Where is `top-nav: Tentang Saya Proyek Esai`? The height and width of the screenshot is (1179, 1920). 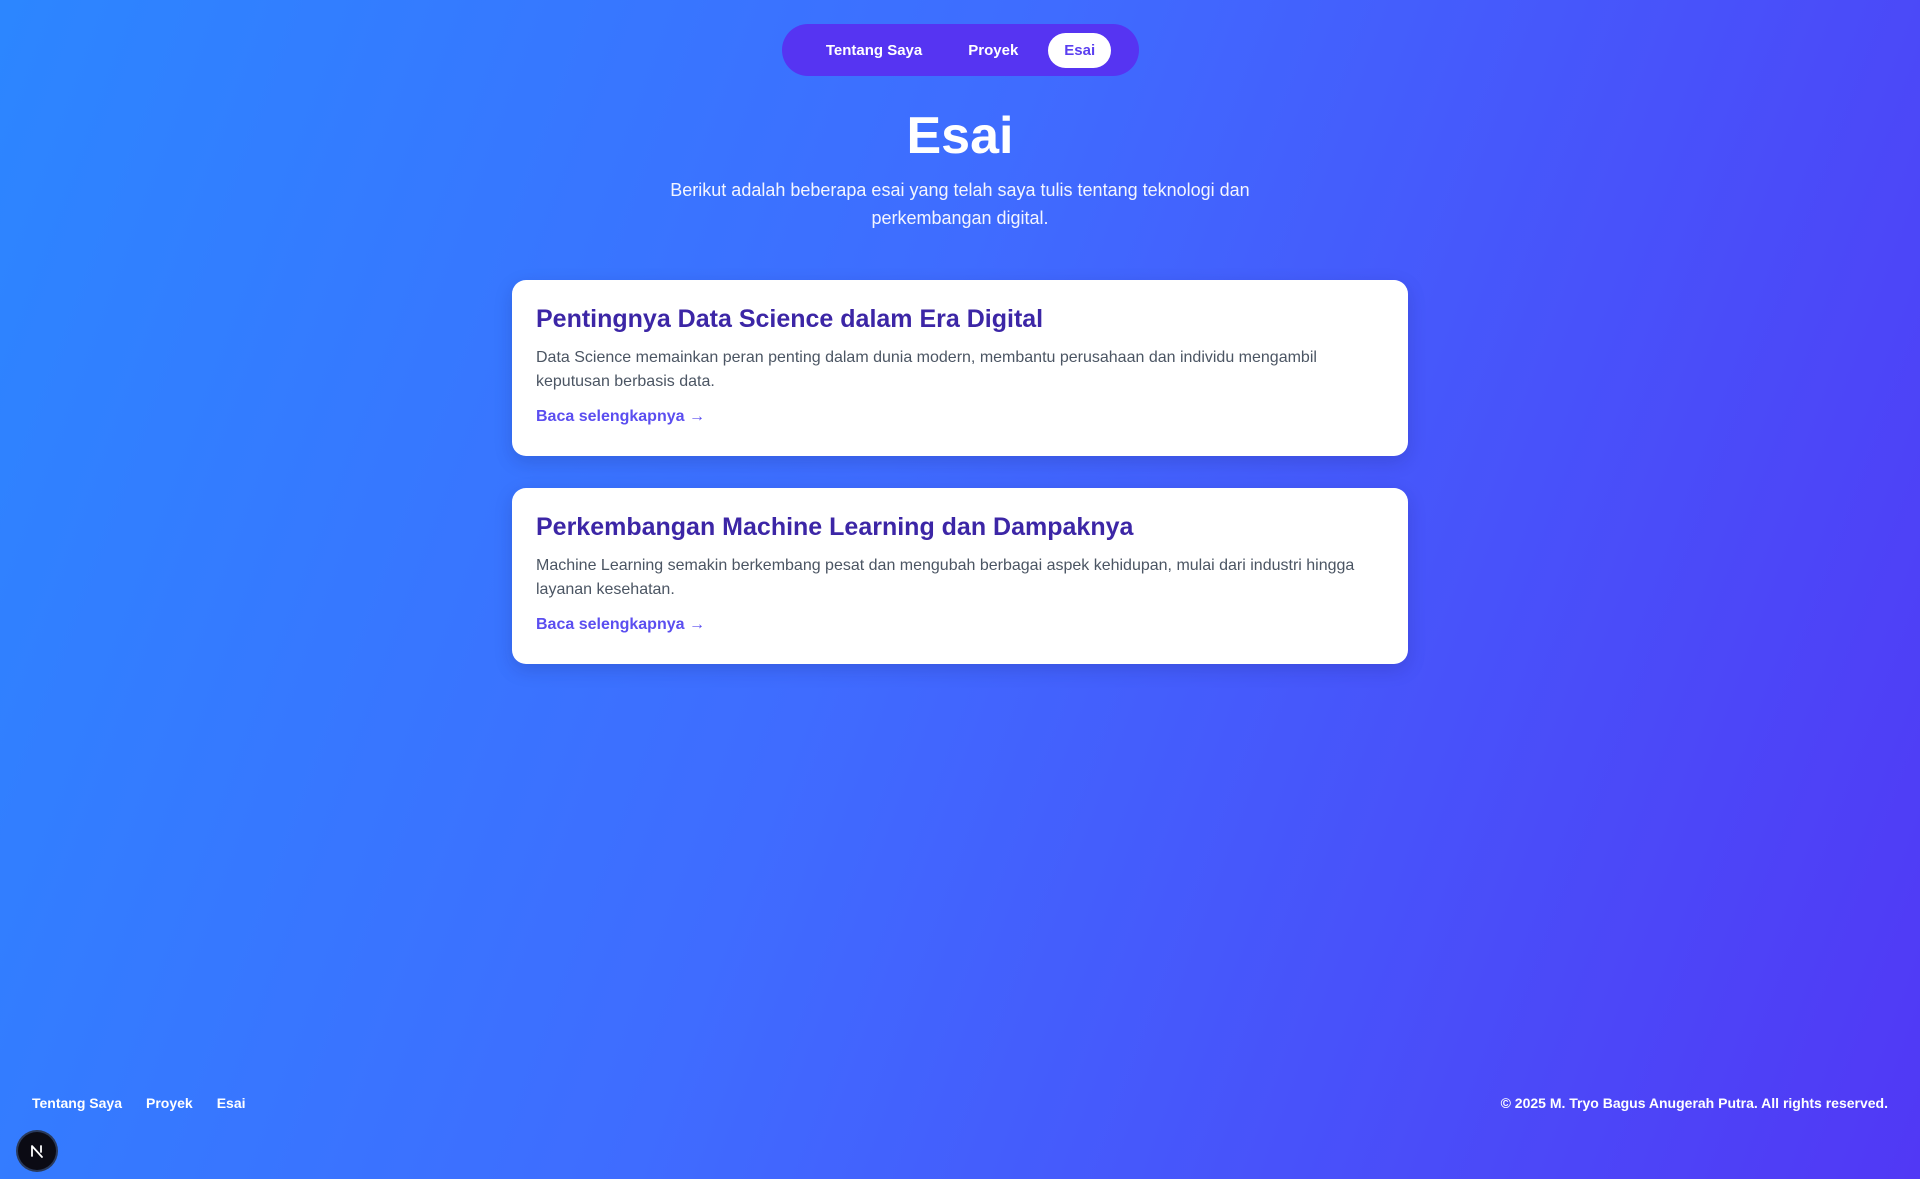 top-nav: Tentang Saya Proyek Esai is located at coordinates (960, 50).